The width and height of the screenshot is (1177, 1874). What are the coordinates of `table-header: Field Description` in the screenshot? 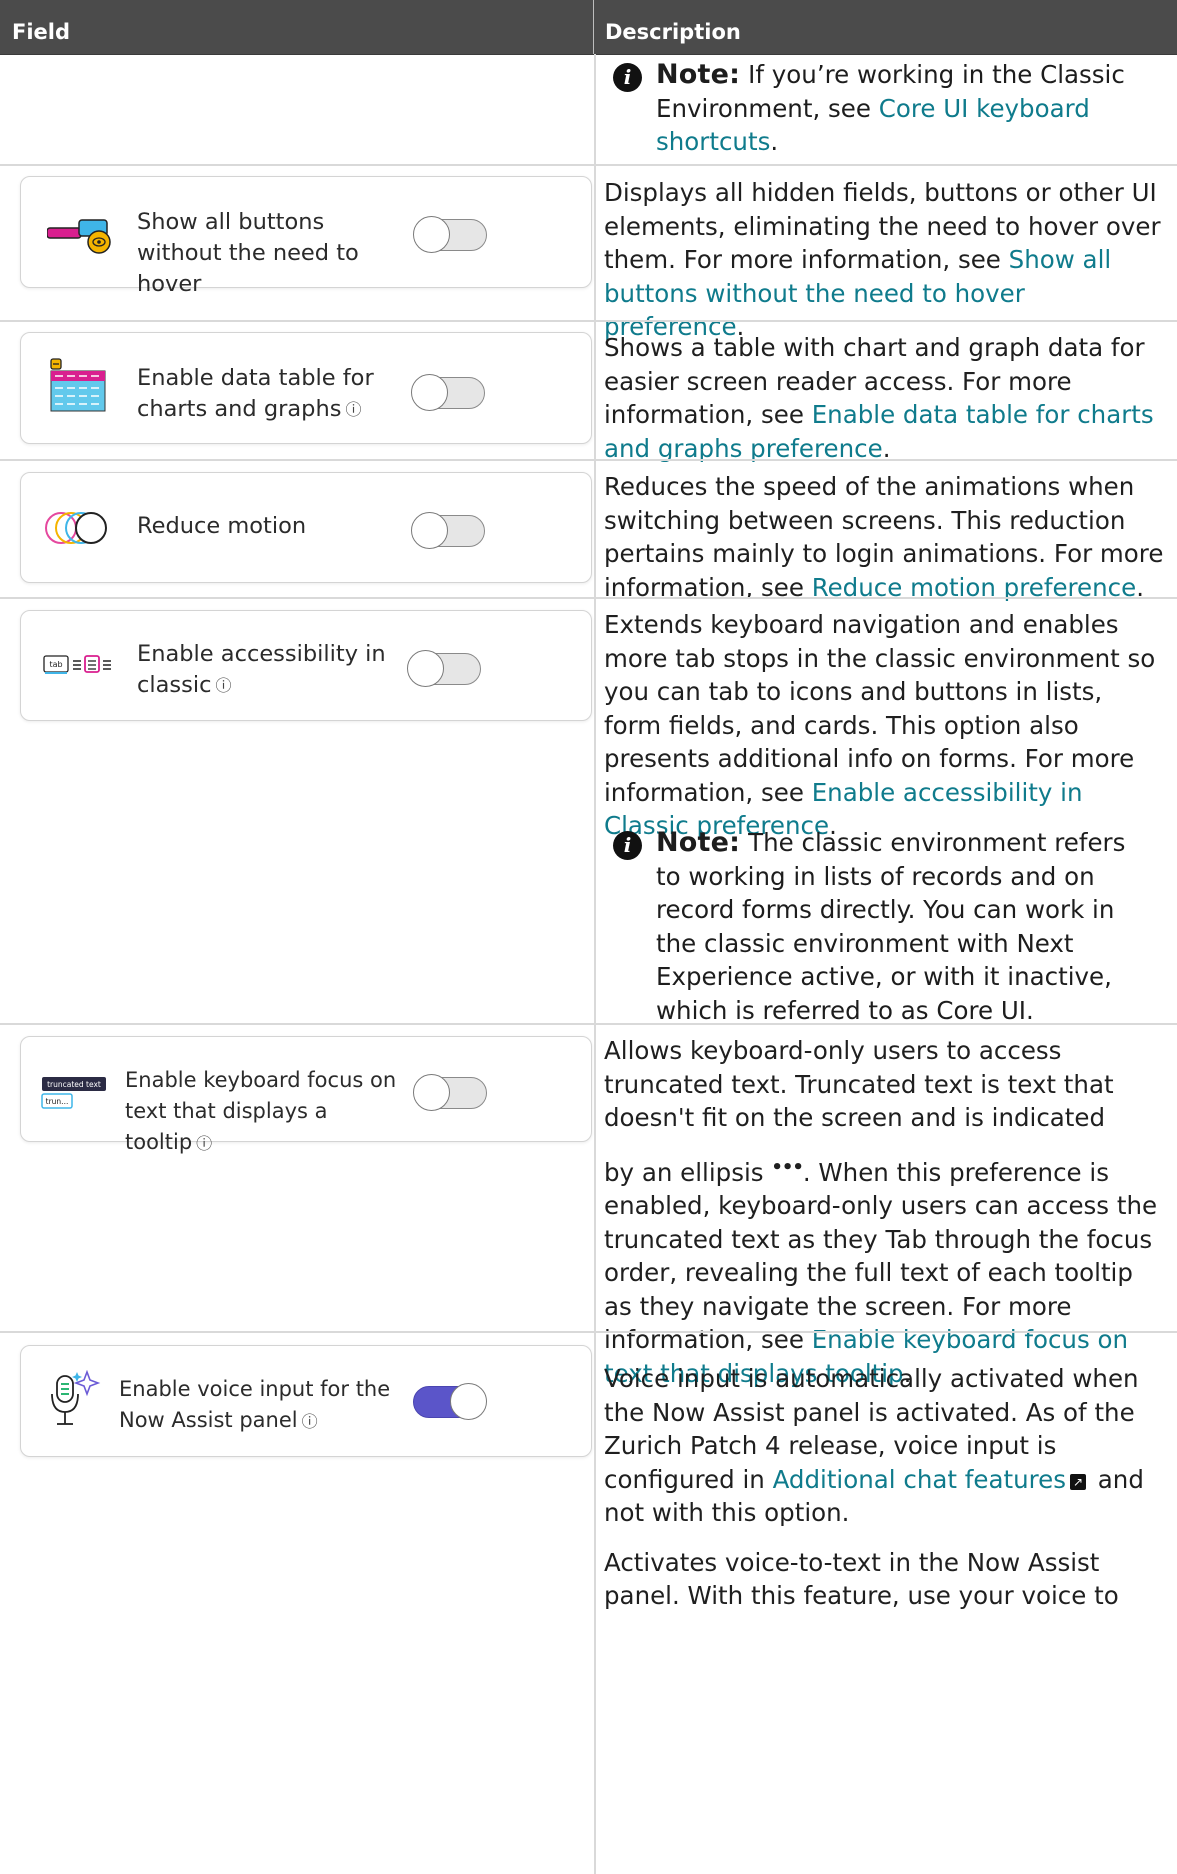 It's located at (588, 27).